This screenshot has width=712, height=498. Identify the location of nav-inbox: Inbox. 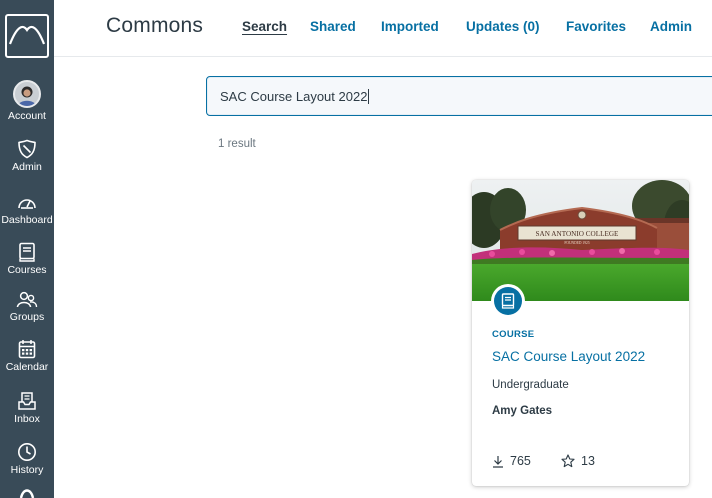
(27, 408).